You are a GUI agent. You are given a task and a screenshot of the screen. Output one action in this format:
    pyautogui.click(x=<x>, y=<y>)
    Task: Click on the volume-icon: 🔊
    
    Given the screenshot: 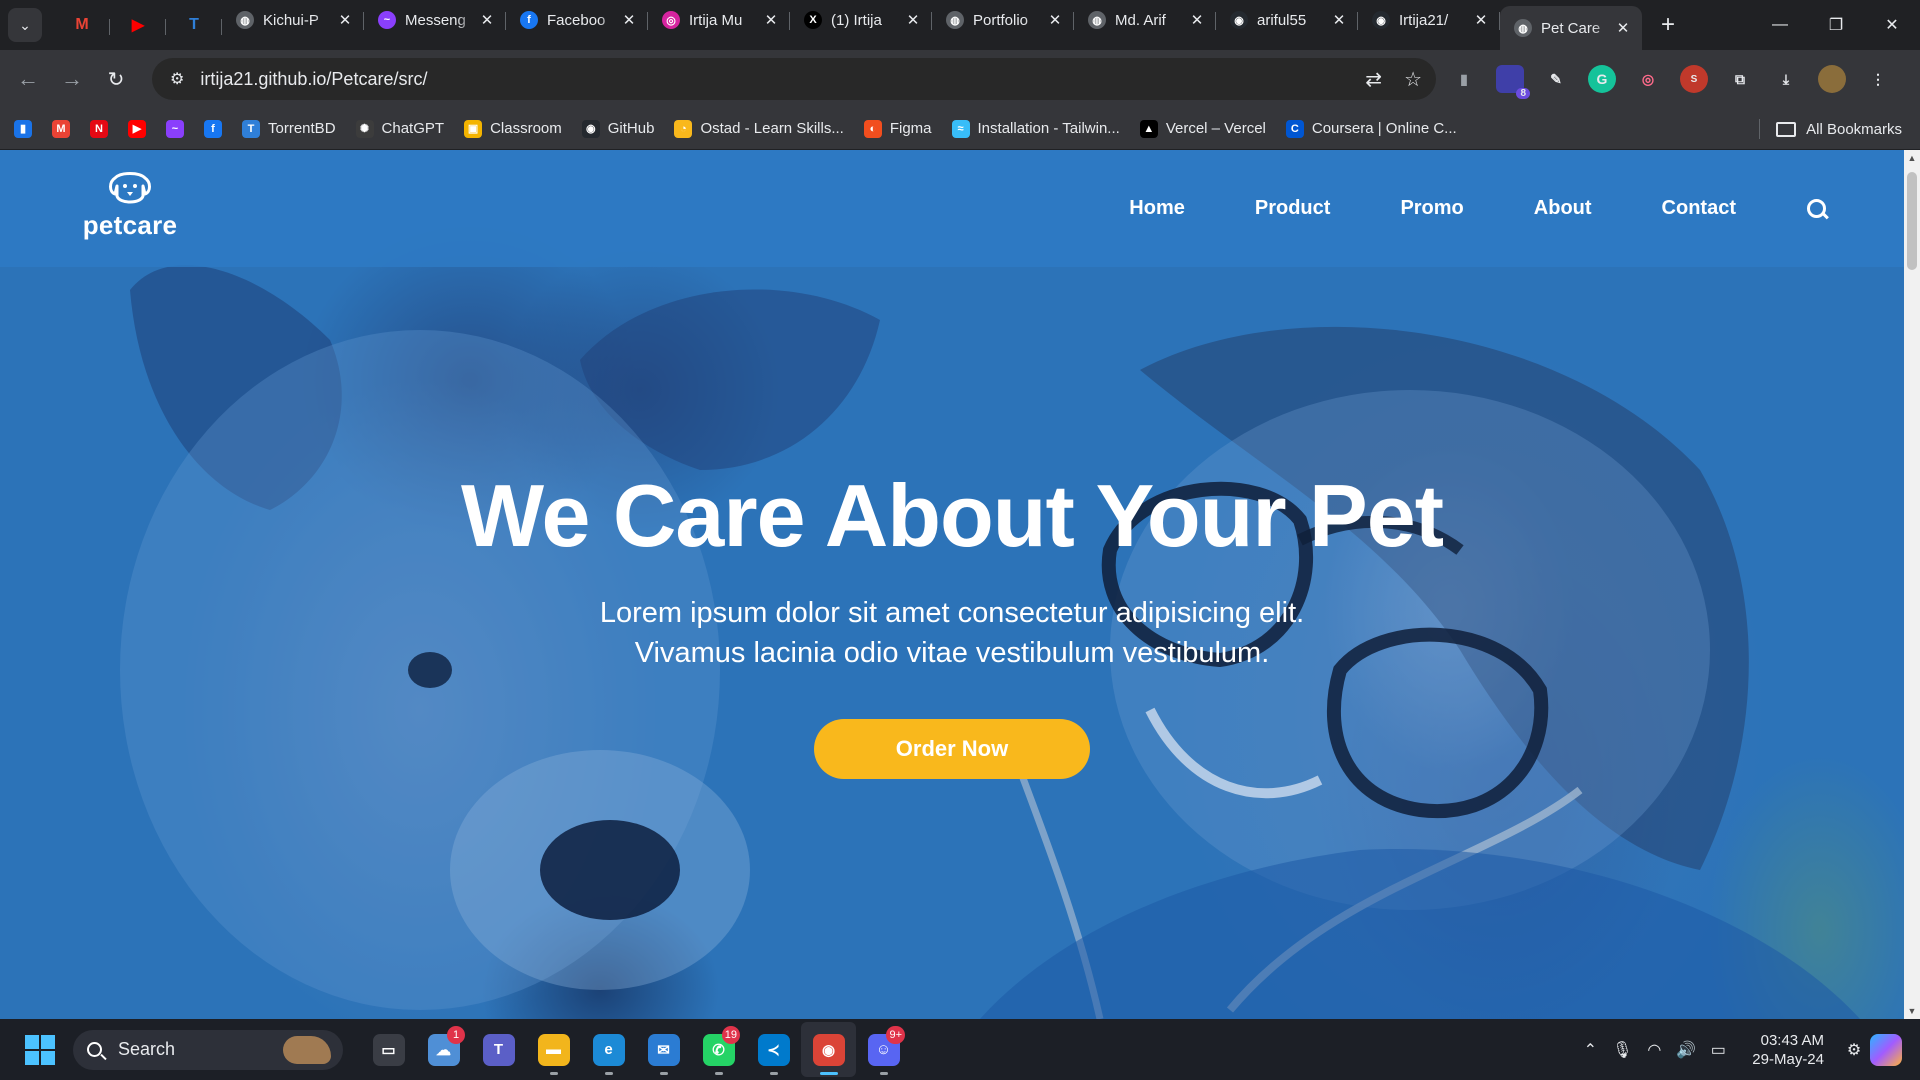 What is the action you would take?
    pyautogui.click(x=1686, y=1050)
    